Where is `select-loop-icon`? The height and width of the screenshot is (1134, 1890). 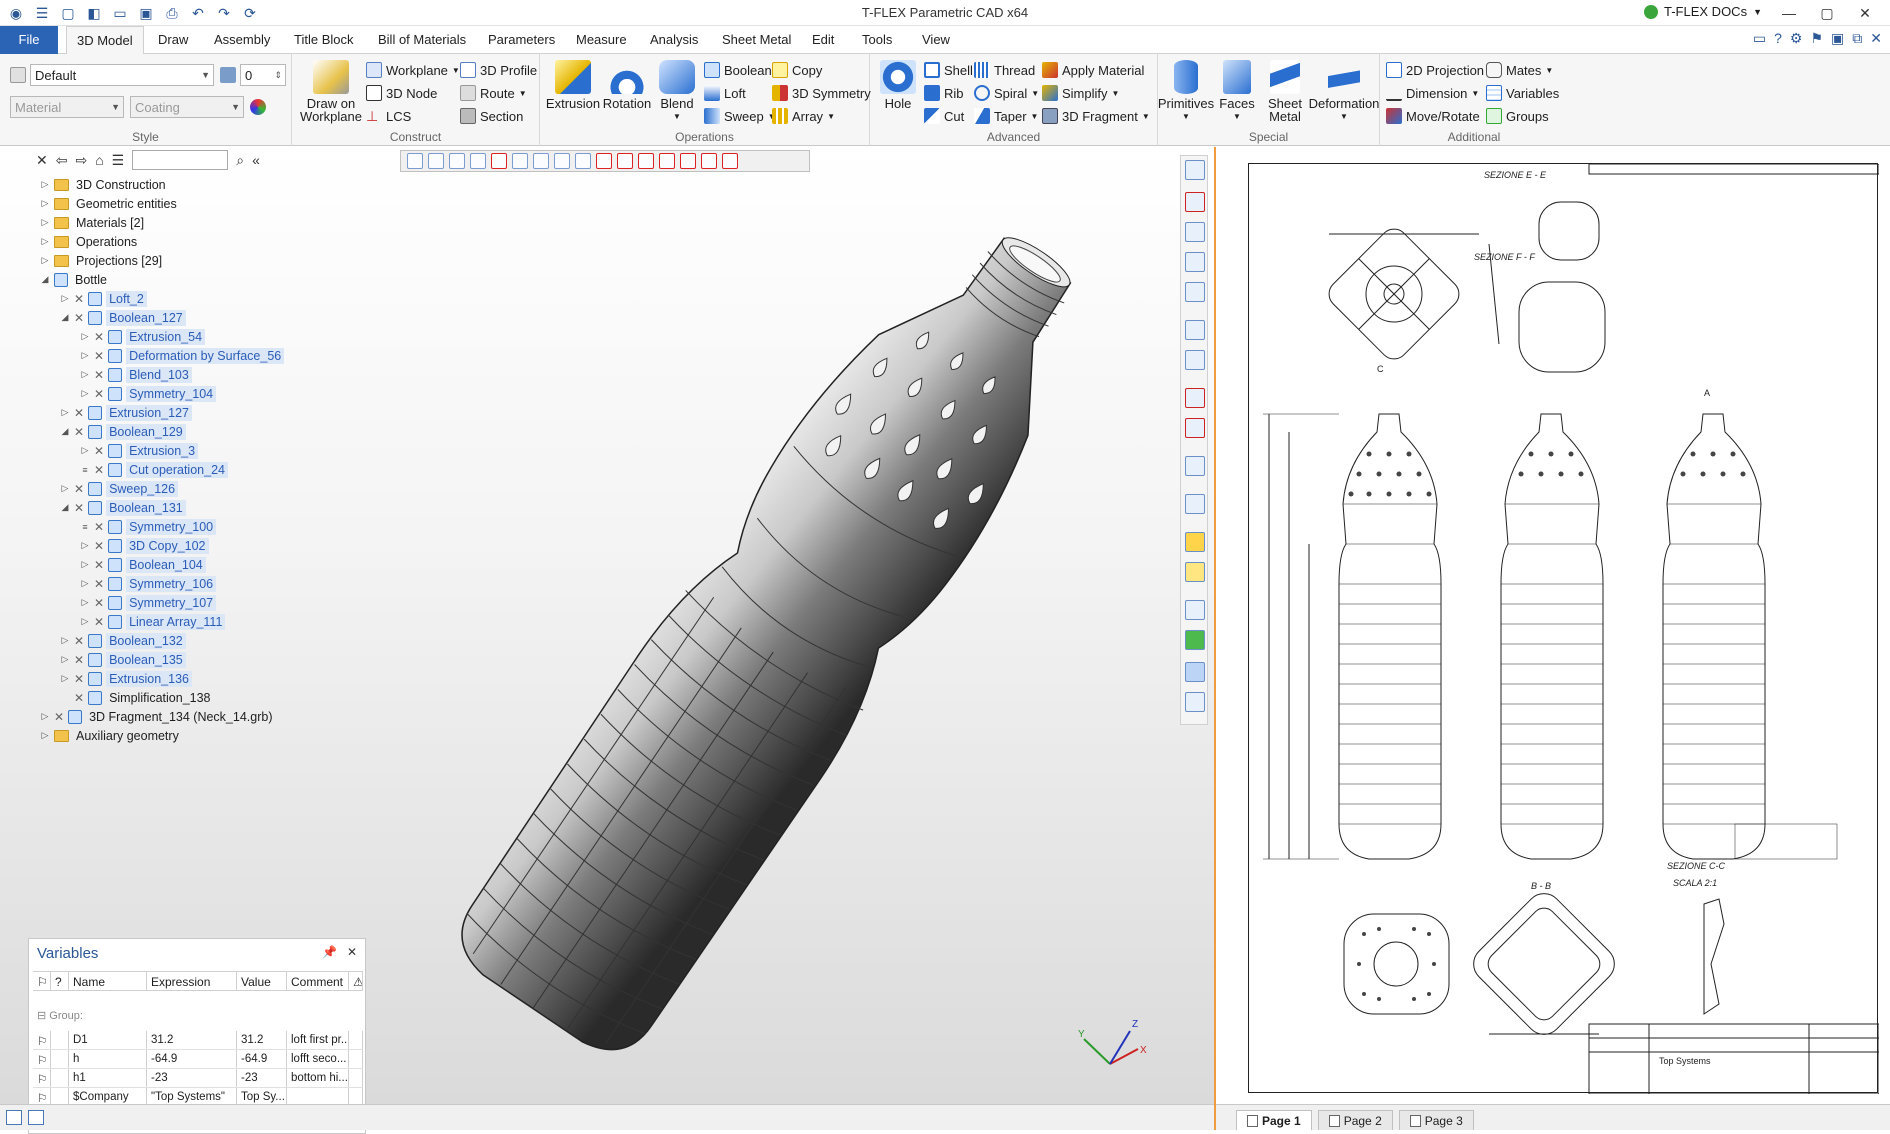
select-loop-icon is located at coordinates (583, 161).